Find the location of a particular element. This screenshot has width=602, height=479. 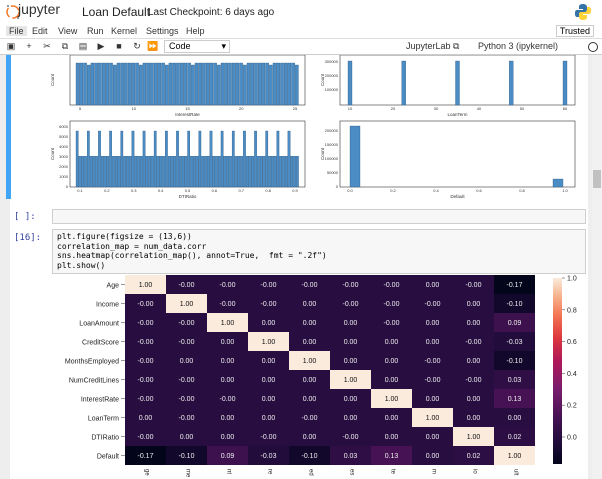

heatmap-col-label: ge is located at coordinates (147, 472).